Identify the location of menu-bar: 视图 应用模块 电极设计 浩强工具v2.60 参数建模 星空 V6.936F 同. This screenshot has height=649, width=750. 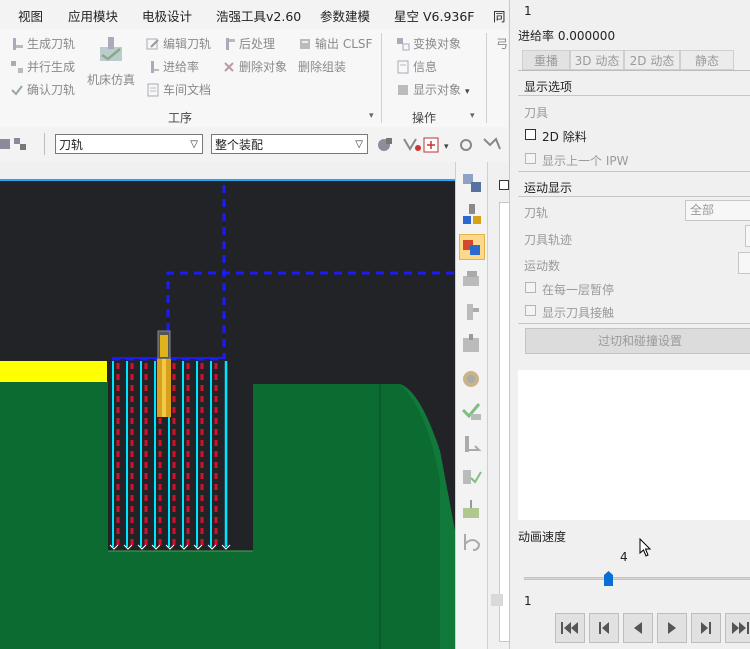
(254, 14).